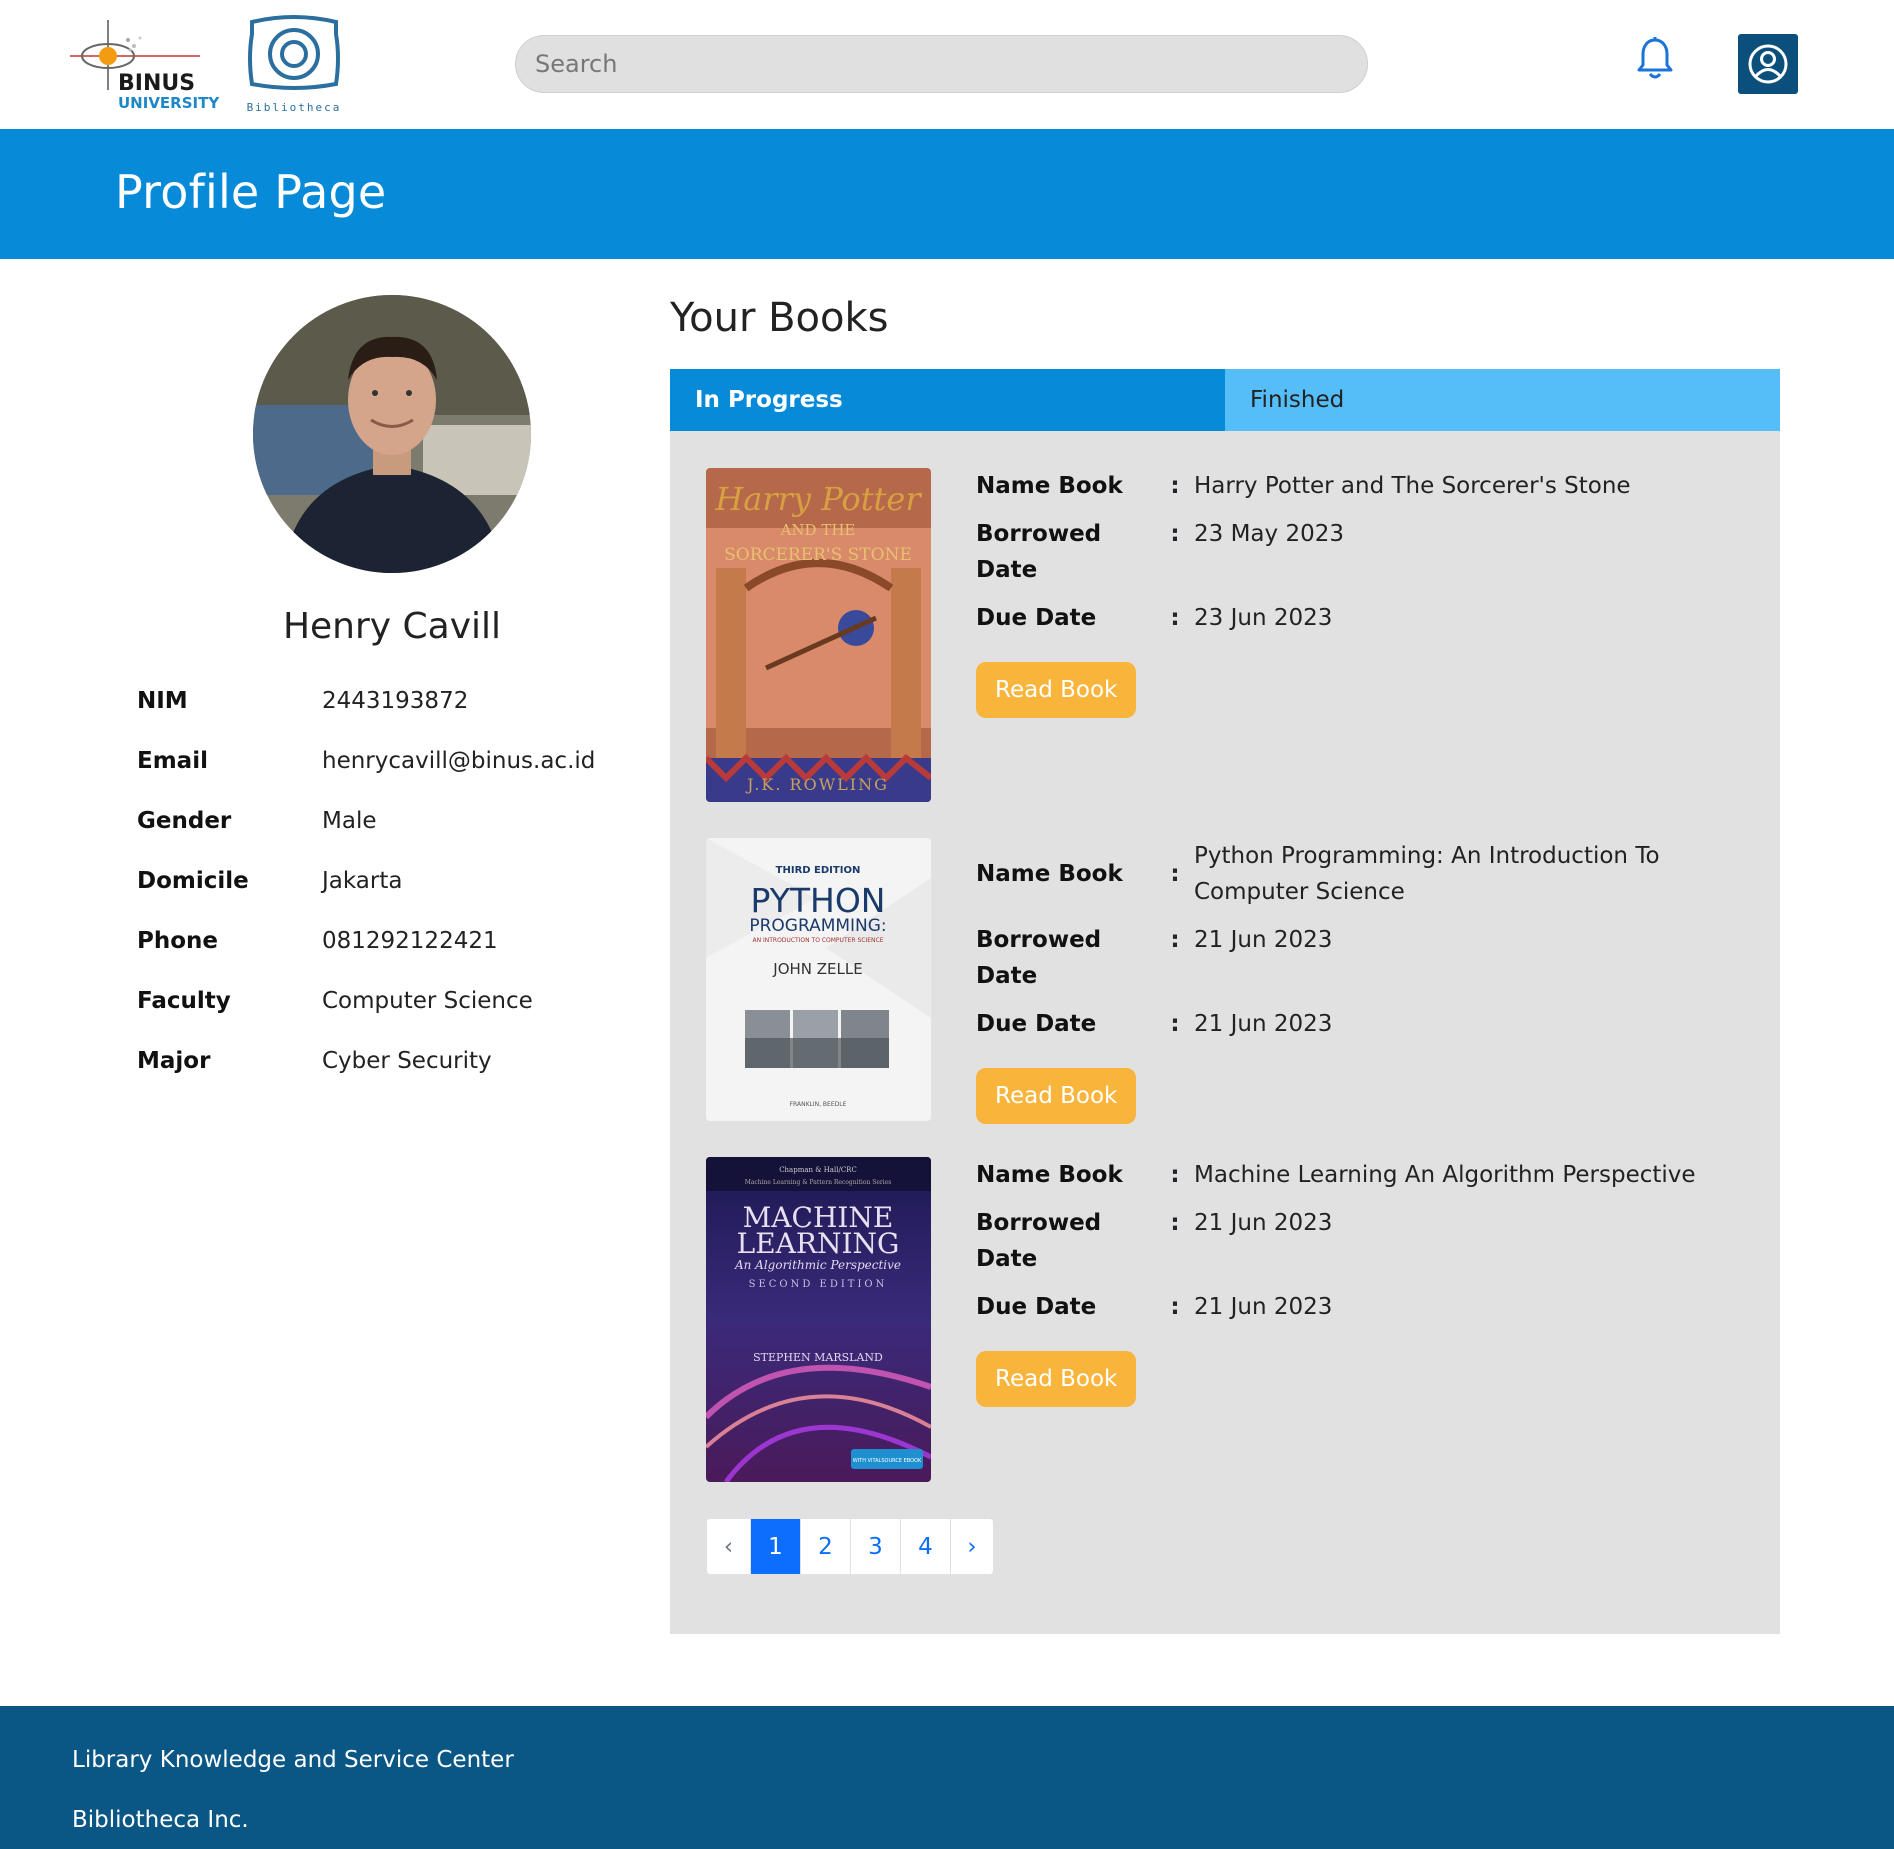 This screenshot has height=1849, width=1894. I want to click on info-row-email: Email henrycavill@binus.ac.id, so click(367, 778).